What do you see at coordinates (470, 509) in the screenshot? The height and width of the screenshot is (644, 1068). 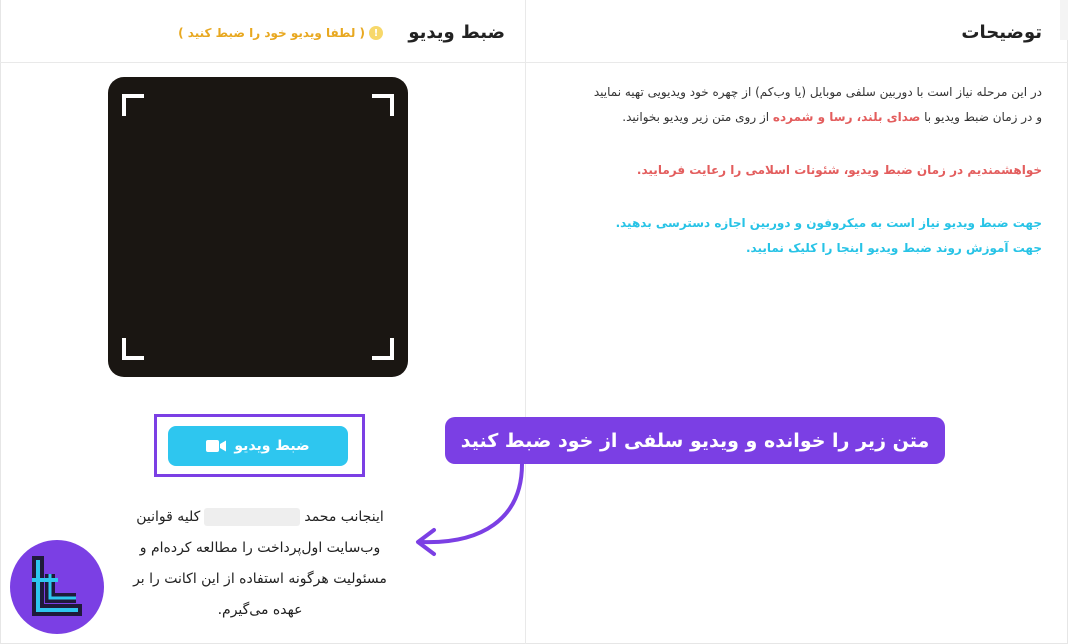 I see `annotation-arrow-icon` at bounding box center [470, 509].